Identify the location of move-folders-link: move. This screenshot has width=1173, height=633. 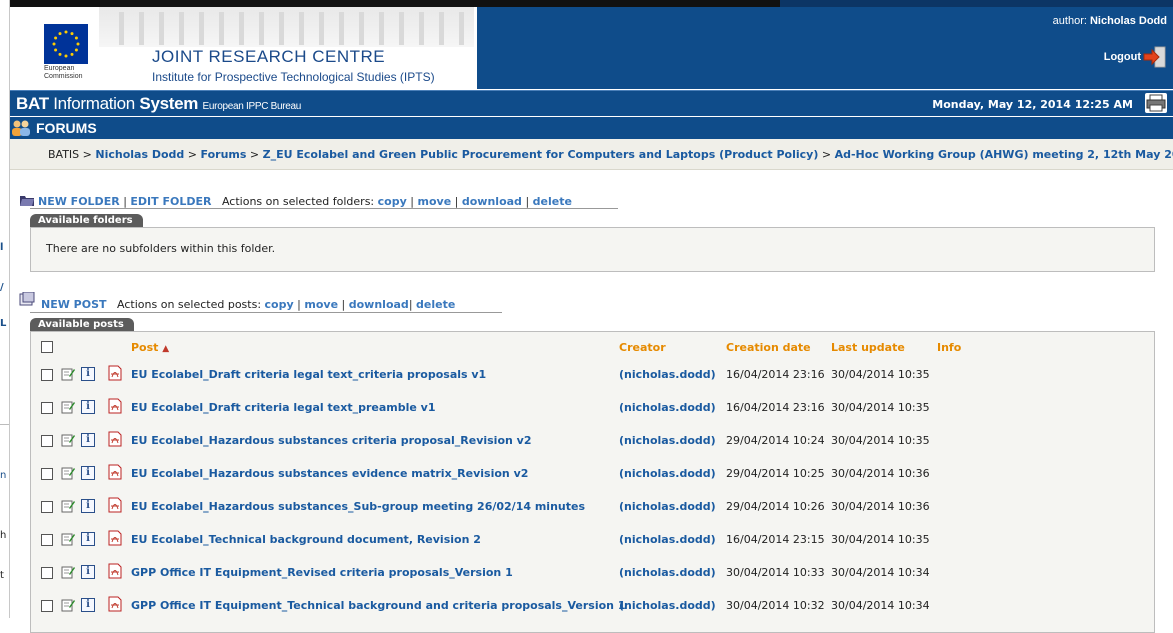
(435, 201).